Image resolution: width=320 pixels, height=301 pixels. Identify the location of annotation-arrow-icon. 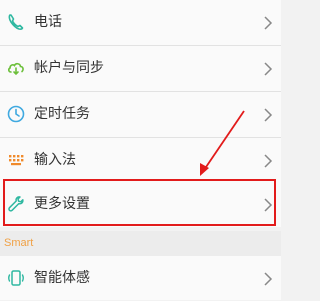
(222, 143).